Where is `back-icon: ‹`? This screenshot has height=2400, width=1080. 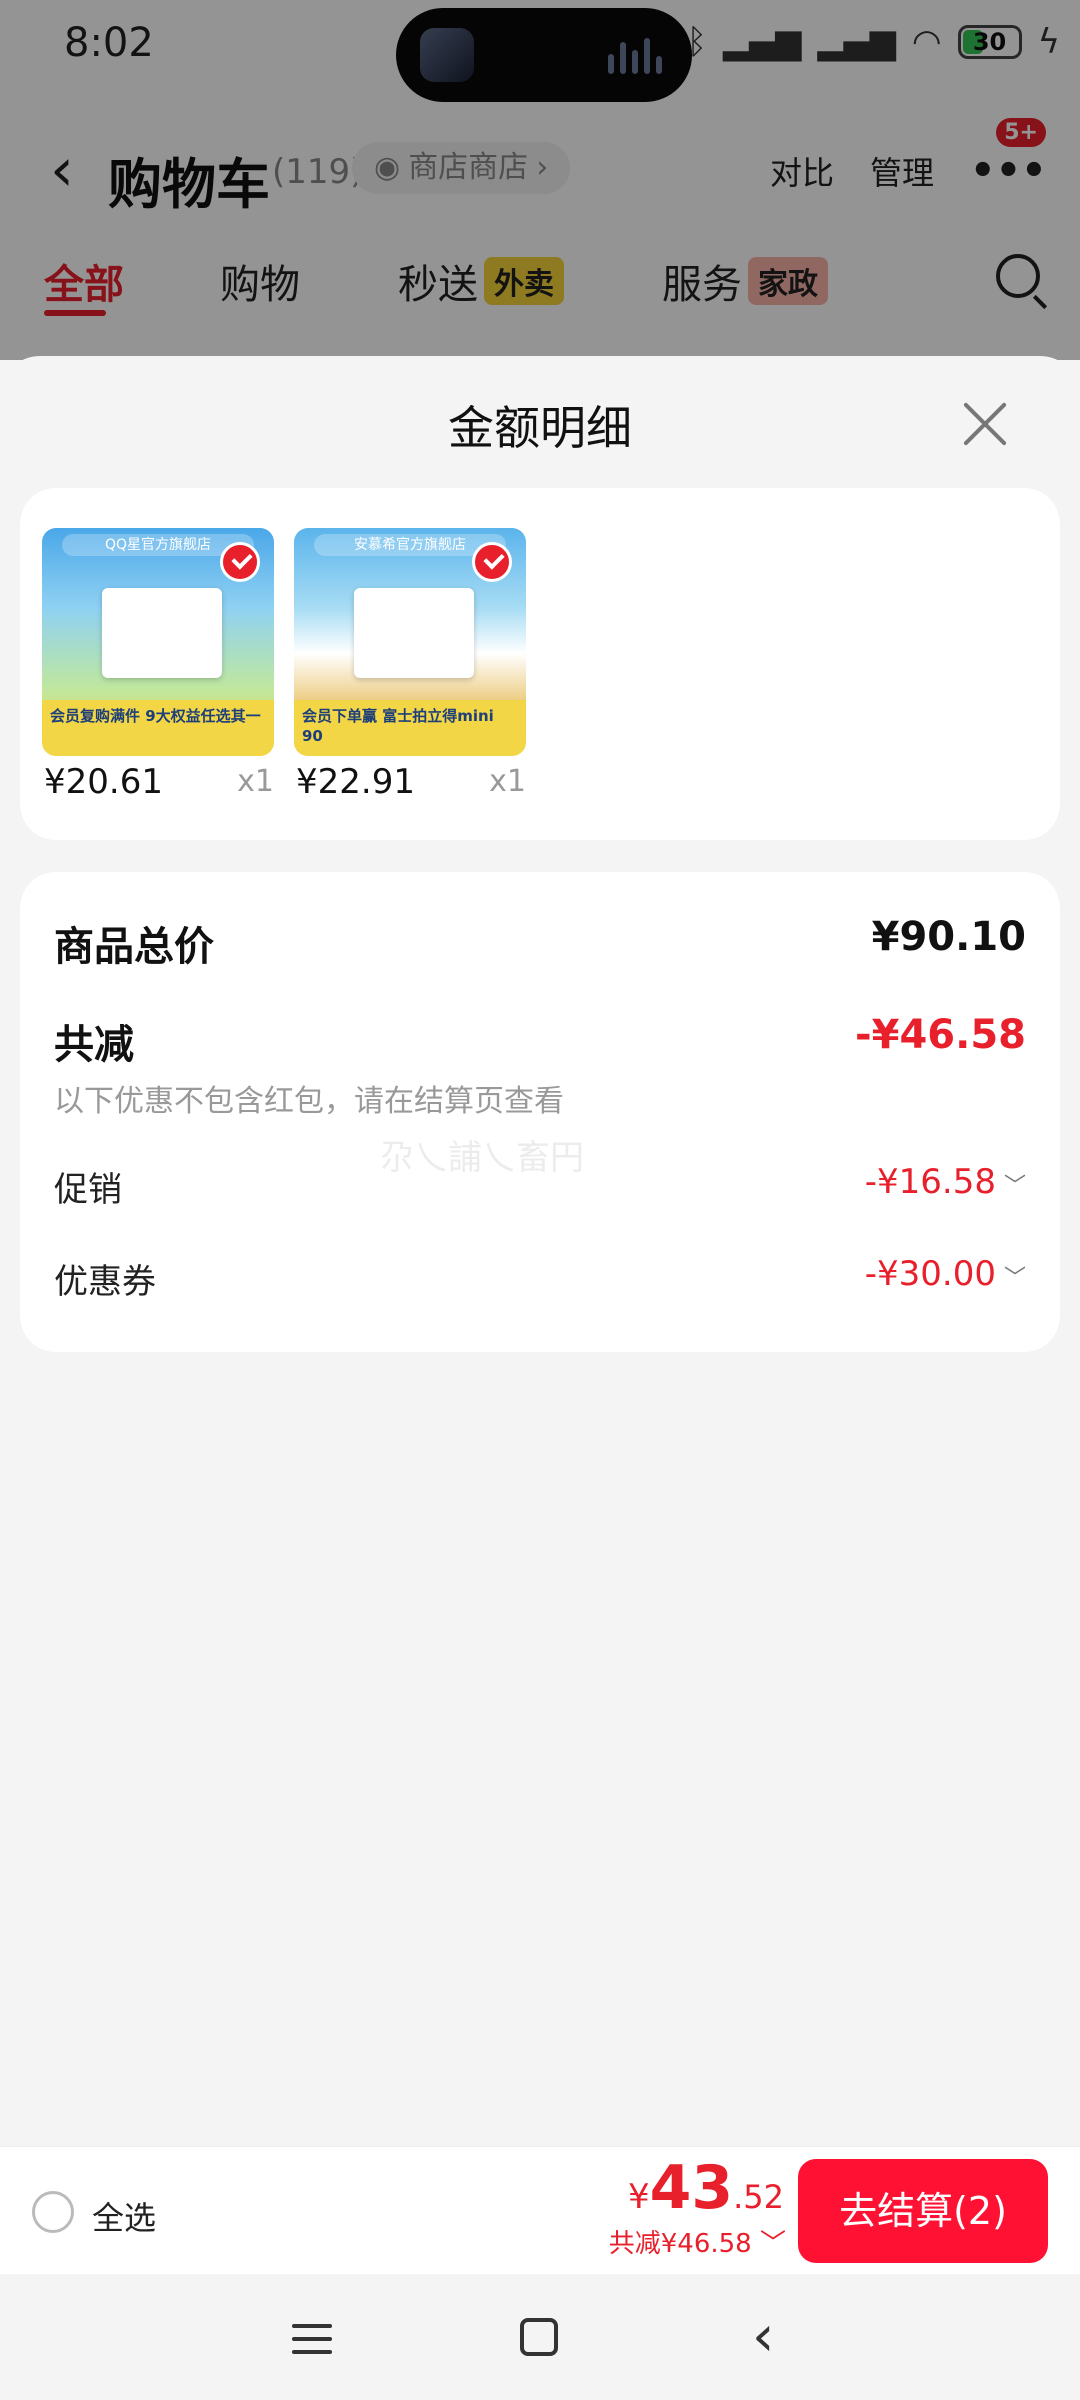 back-icon: ‹ is located at coordinates (763, 2336).